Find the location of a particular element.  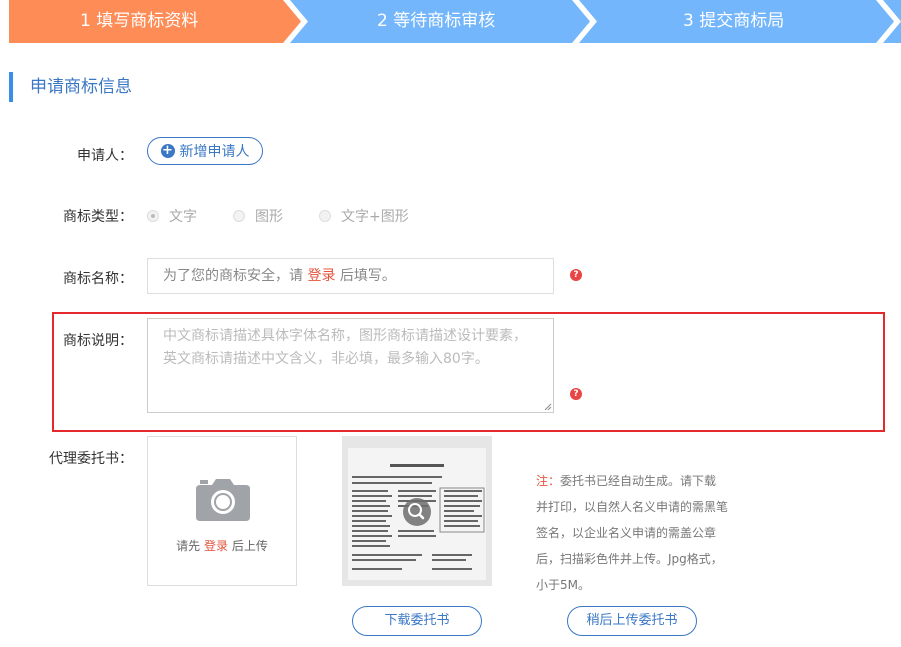

radio-option-text-graphic: 文字+图形 is located at coordinates (364, 216).